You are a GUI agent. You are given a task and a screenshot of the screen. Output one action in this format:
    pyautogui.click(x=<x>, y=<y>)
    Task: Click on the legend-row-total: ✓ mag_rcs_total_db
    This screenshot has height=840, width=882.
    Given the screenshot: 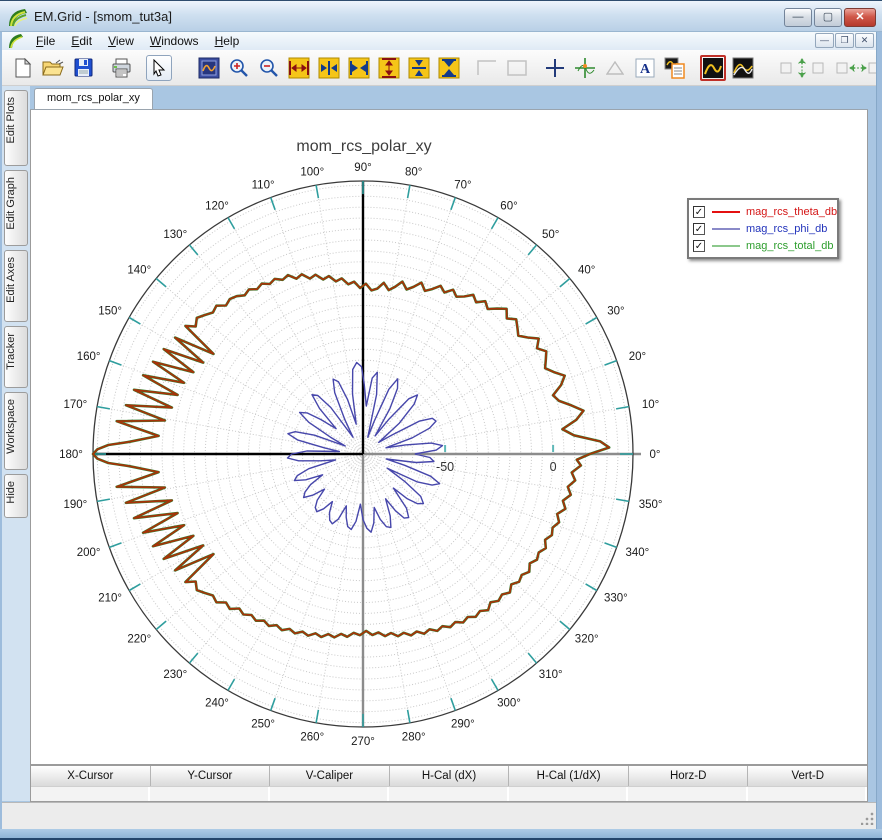 What is the action you would take?
    pyautogui.click(x=763, y=245)
    